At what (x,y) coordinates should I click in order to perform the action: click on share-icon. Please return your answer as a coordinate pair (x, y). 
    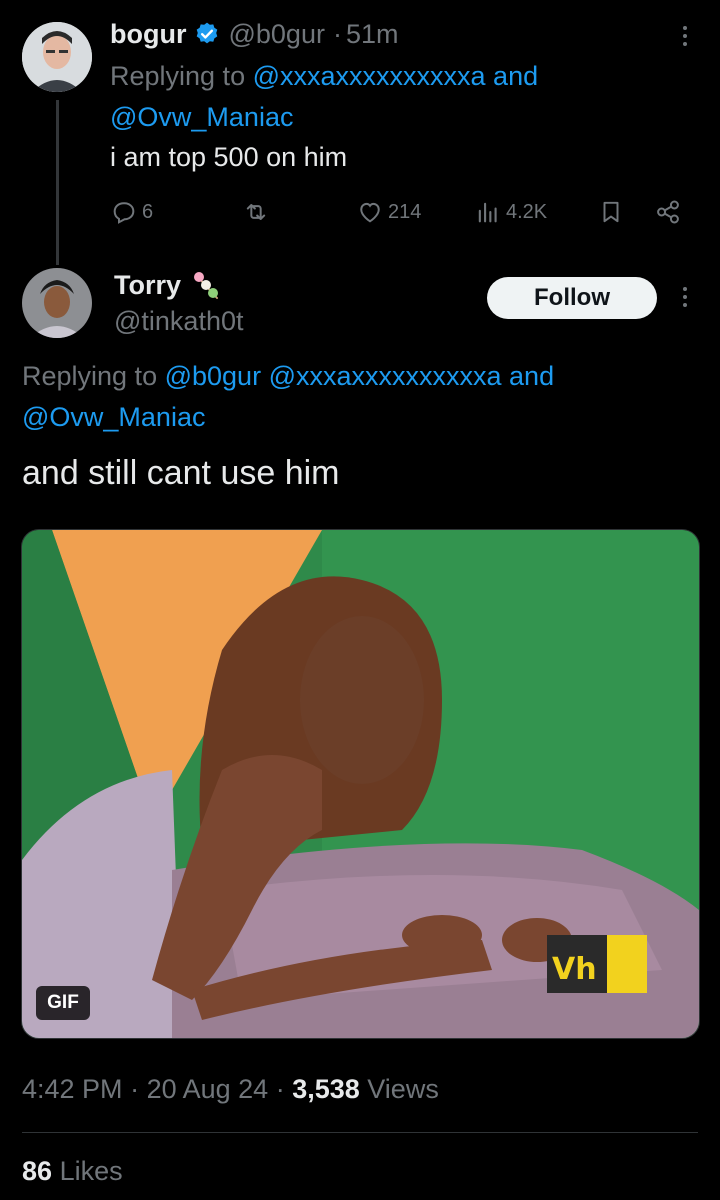
    Looking at the image, I should click on (668, 214).